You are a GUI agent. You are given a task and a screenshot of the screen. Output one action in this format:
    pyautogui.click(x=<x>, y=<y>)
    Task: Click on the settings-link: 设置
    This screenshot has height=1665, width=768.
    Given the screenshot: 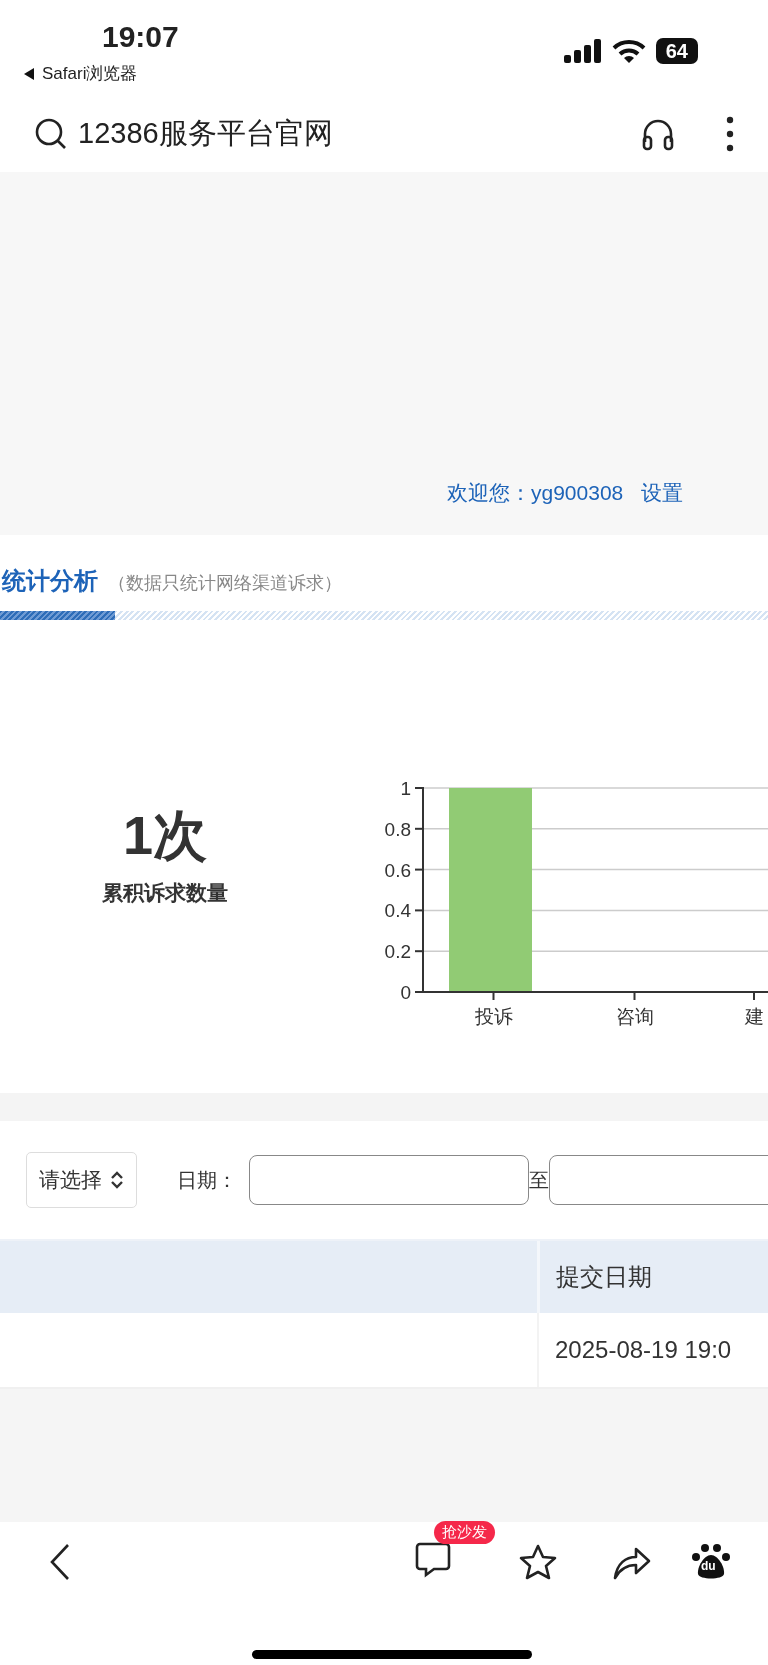 What is the action you would take?
    pyautogui.click(x=662, y=493)
    